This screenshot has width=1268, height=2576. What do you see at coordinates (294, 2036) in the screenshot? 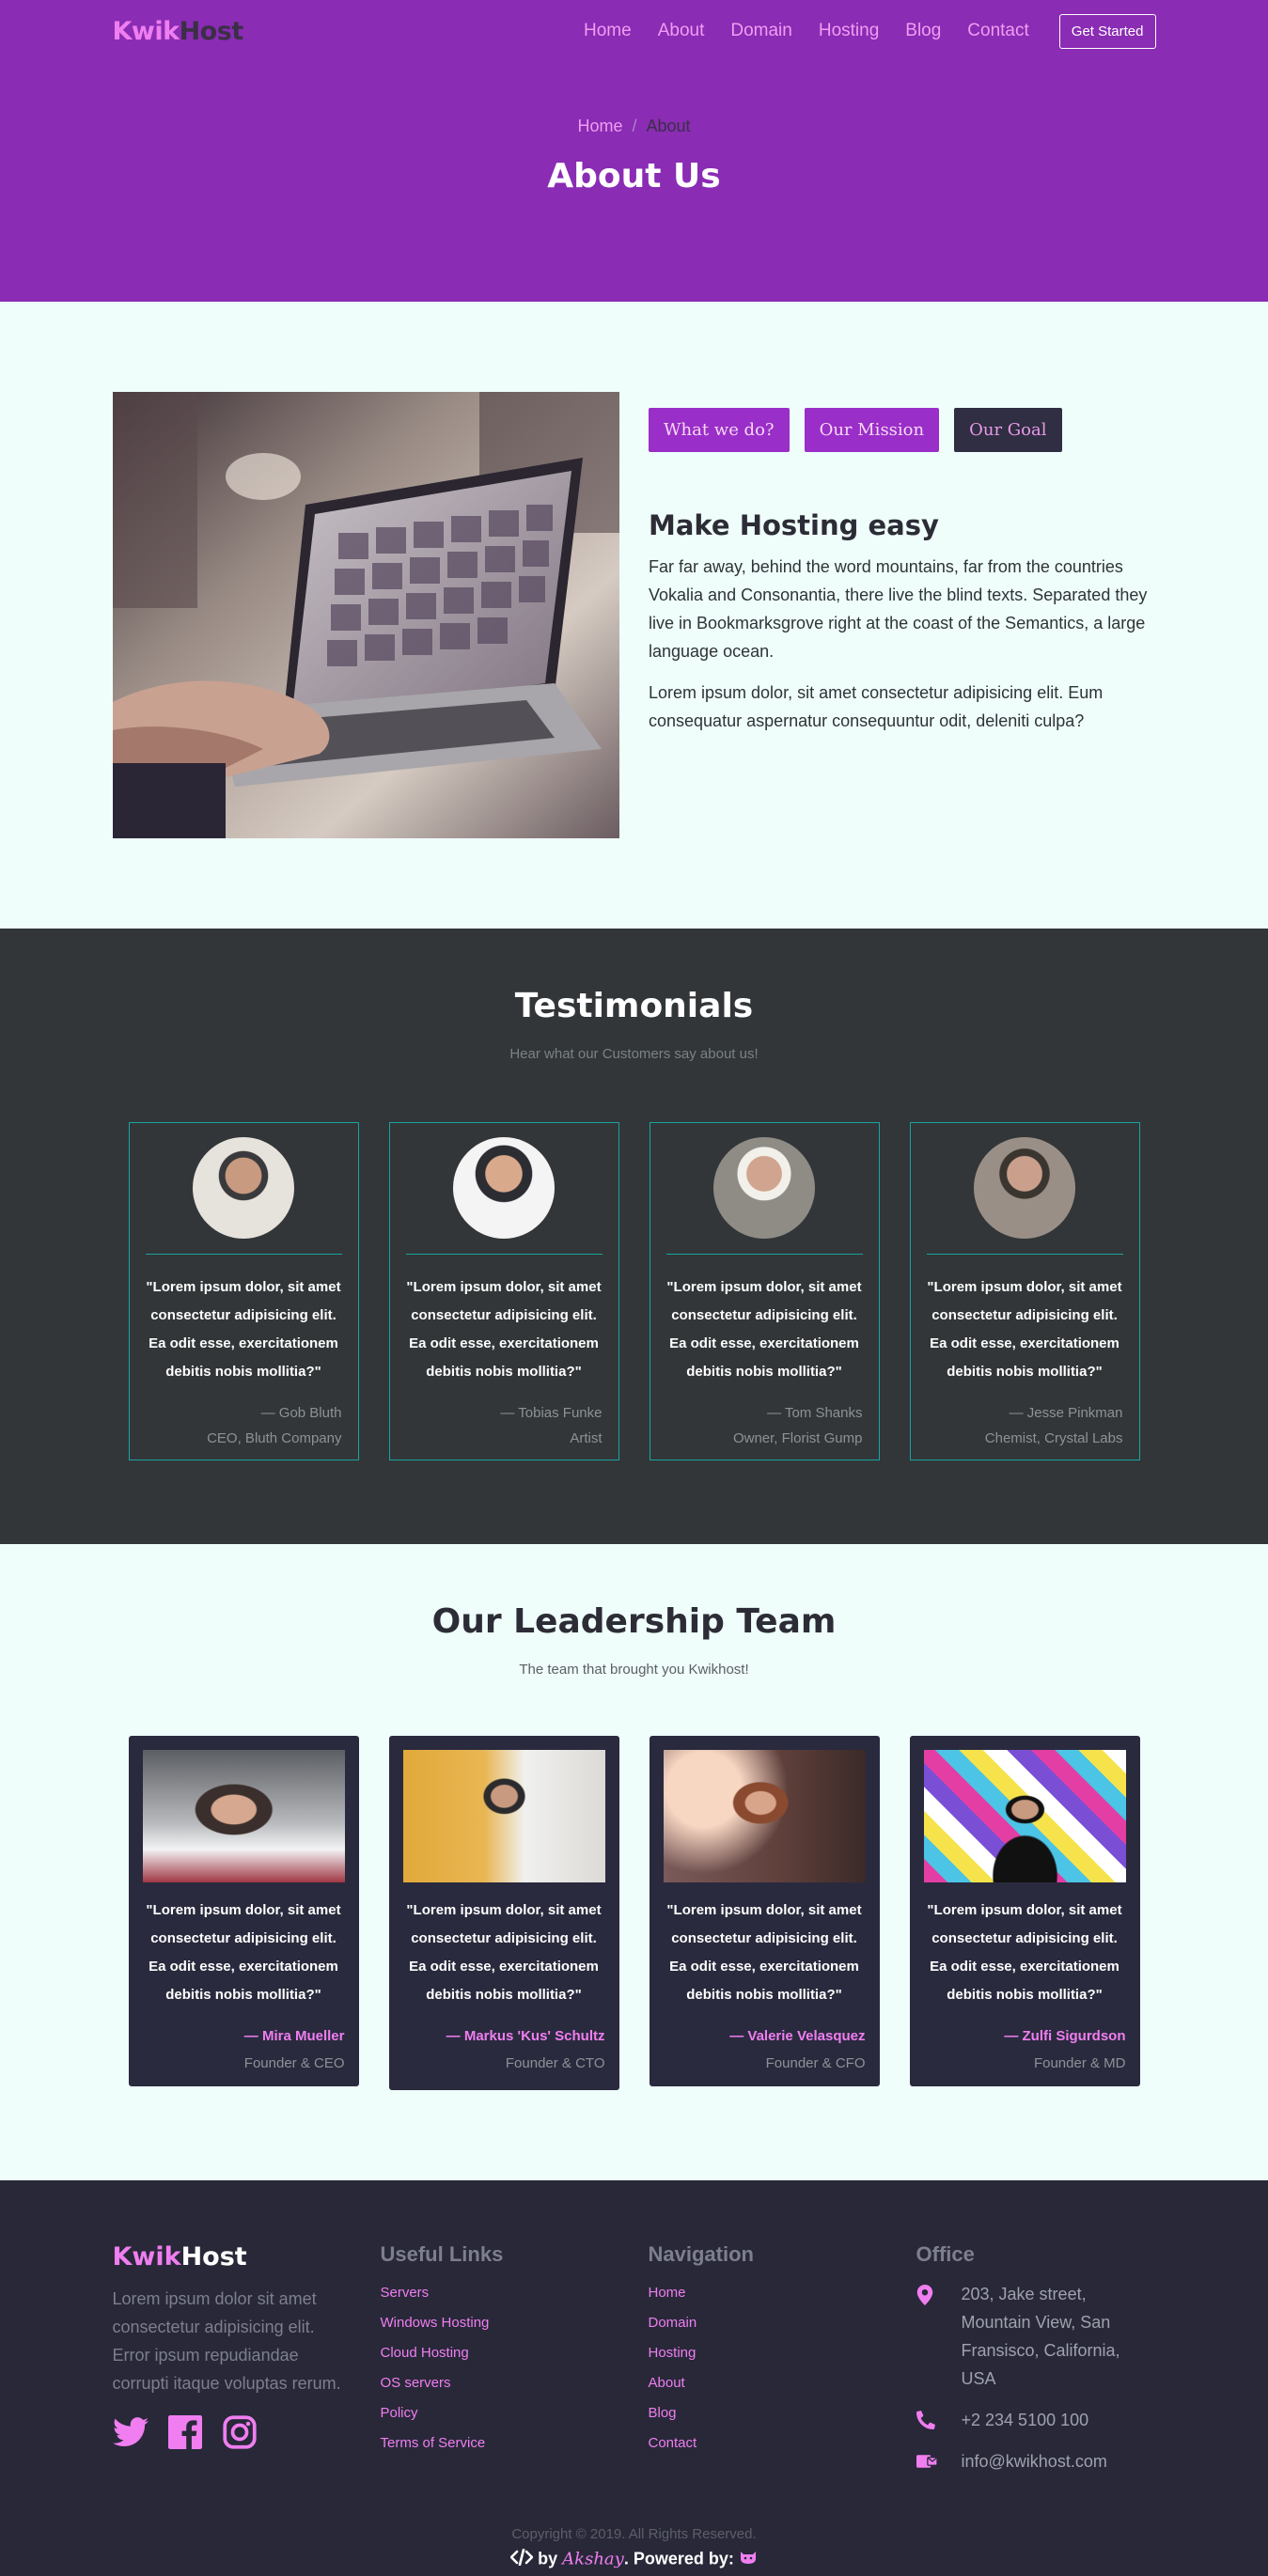
I see `leader-name: — Mira Mueller` at bounding box center [294, 2036].